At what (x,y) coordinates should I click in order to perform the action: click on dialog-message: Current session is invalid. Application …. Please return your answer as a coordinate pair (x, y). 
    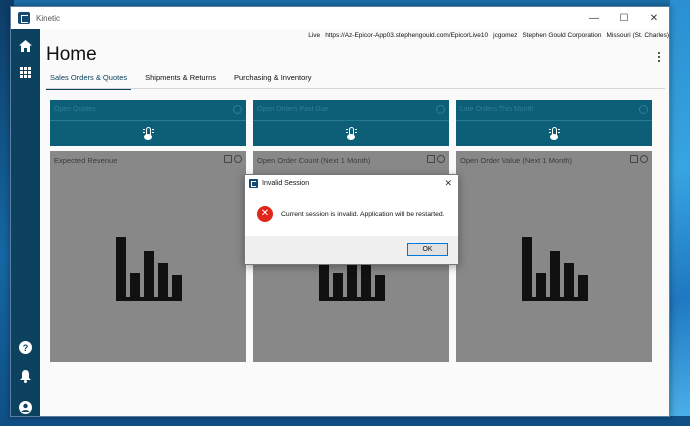
    Looking at the image, I should click on (363, 214).